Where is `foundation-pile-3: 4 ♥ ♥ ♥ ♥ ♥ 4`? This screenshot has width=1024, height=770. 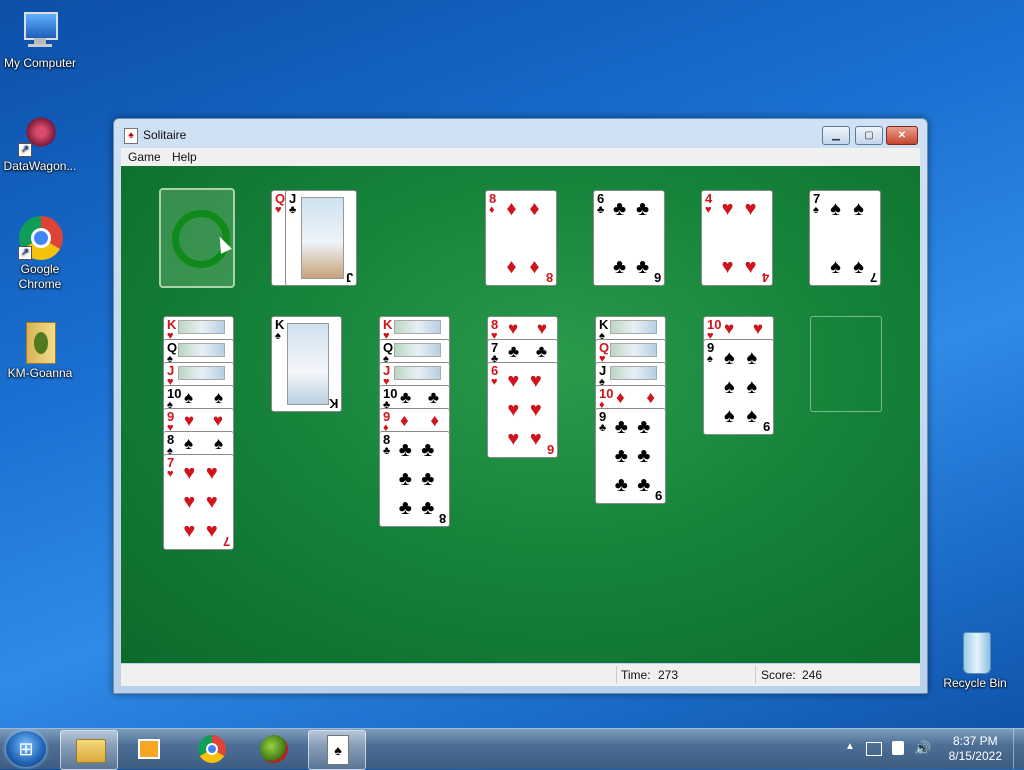
foundation-pile-3: 4 ♥ ♥ ♥ ♥ ♥ 4 is located at coordinates (737, 238).